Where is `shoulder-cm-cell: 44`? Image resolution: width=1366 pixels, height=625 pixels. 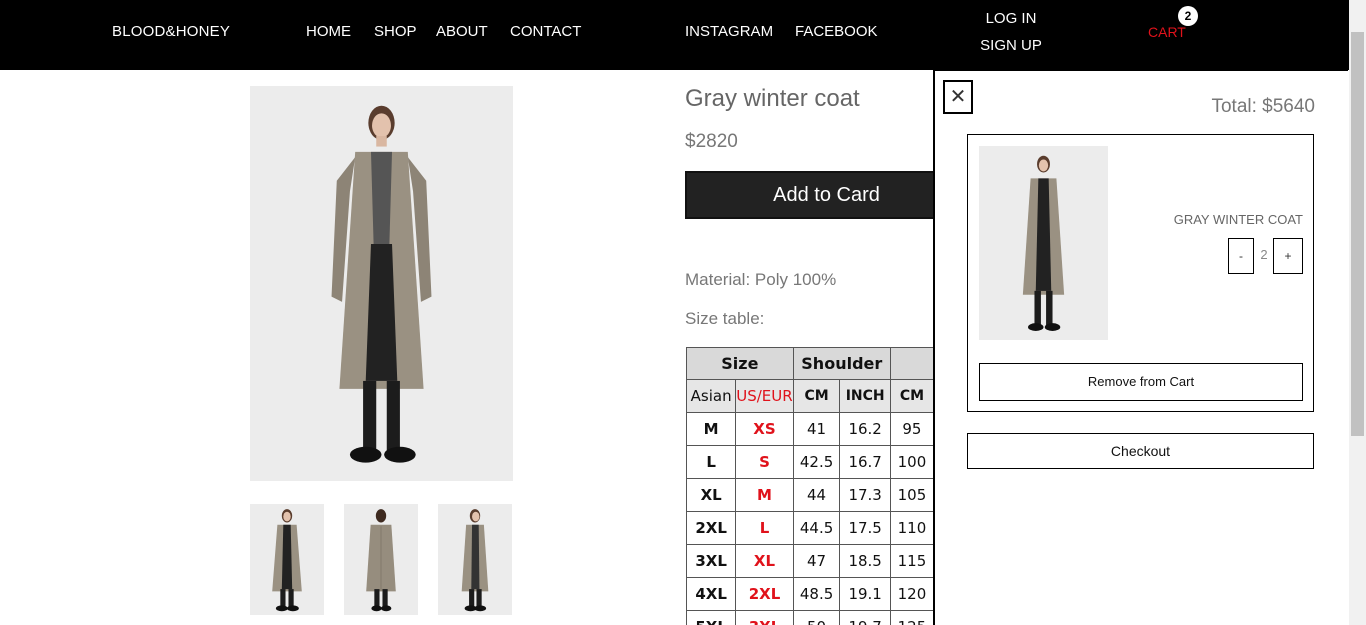 shoulder-cm-cell: 44 is located at coordinates (816, 495).